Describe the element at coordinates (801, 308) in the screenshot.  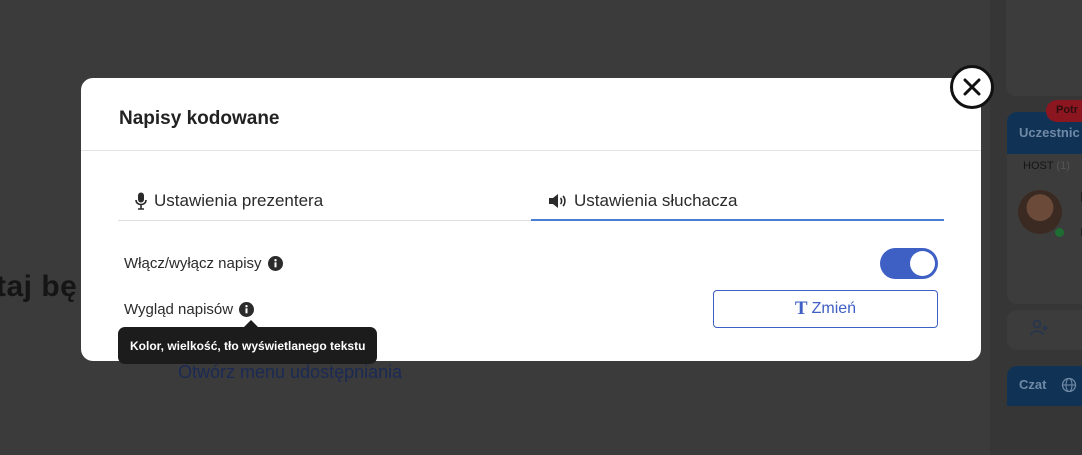
I see `text-format-icon: T` at that location.